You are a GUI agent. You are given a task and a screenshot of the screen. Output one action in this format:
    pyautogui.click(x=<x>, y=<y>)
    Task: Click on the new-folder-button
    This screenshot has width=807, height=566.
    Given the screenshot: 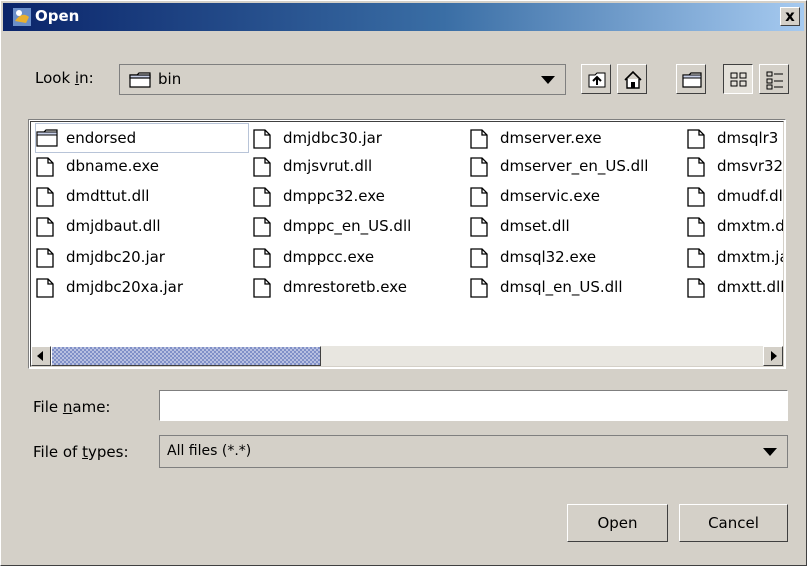 What is the action you would take?
    pyautogui.click(x=691, y=79)
    